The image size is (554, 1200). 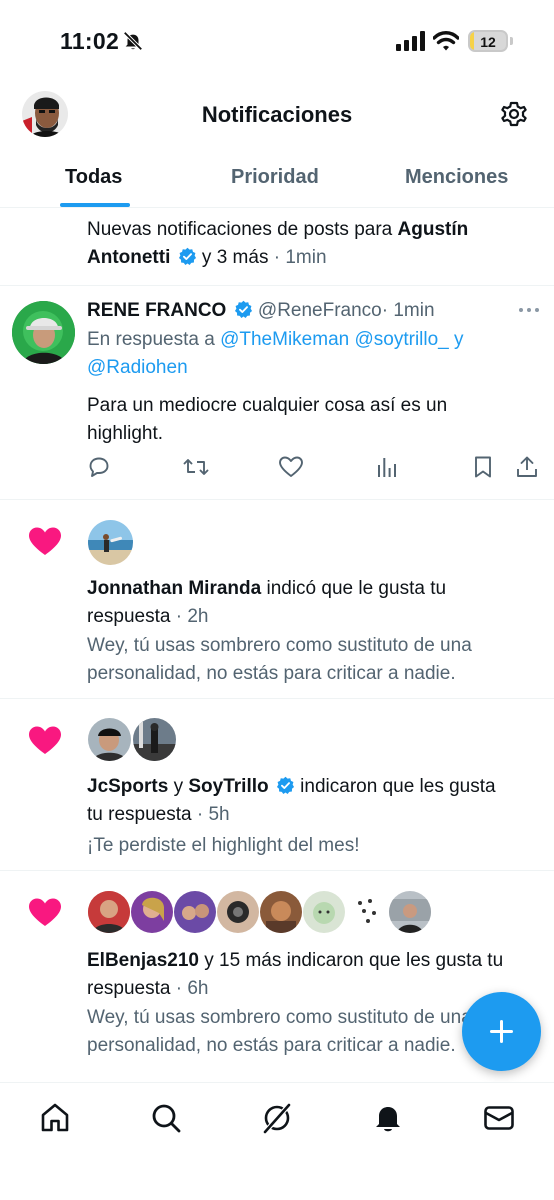 I want to click on post-header: RENE FRANCO @ReneFranco· 1min, so click(x=261, y=311).